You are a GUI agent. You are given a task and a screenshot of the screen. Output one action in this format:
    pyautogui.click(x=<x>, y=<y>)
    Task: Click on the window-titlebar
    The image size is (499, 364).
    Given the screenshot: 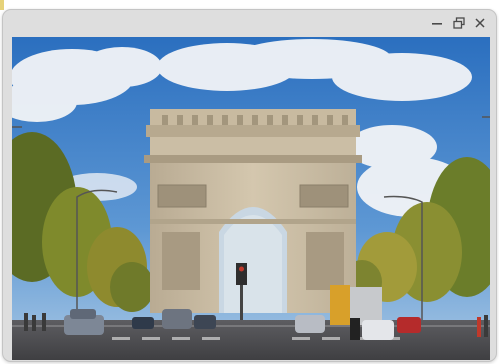 What is the action you would take?
    pyautogui.click(x=249, y=23)
    